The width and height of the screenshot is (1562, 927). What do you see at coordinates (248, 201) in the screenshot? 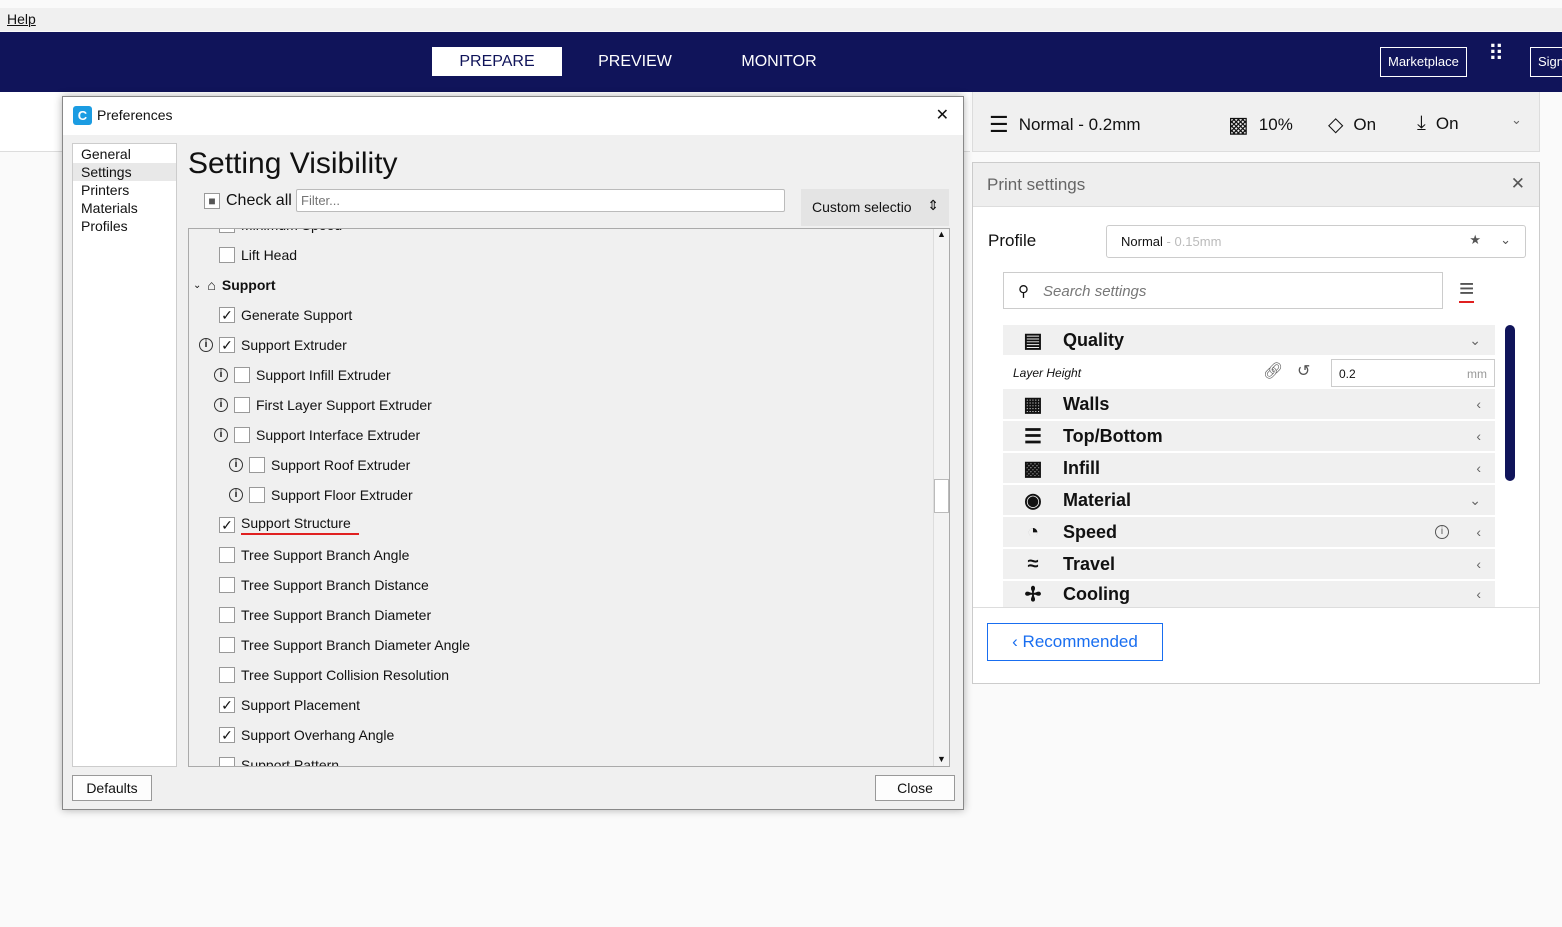
I see `check-all-checkbox: ■ Check all` at bounding box center [248, 201].